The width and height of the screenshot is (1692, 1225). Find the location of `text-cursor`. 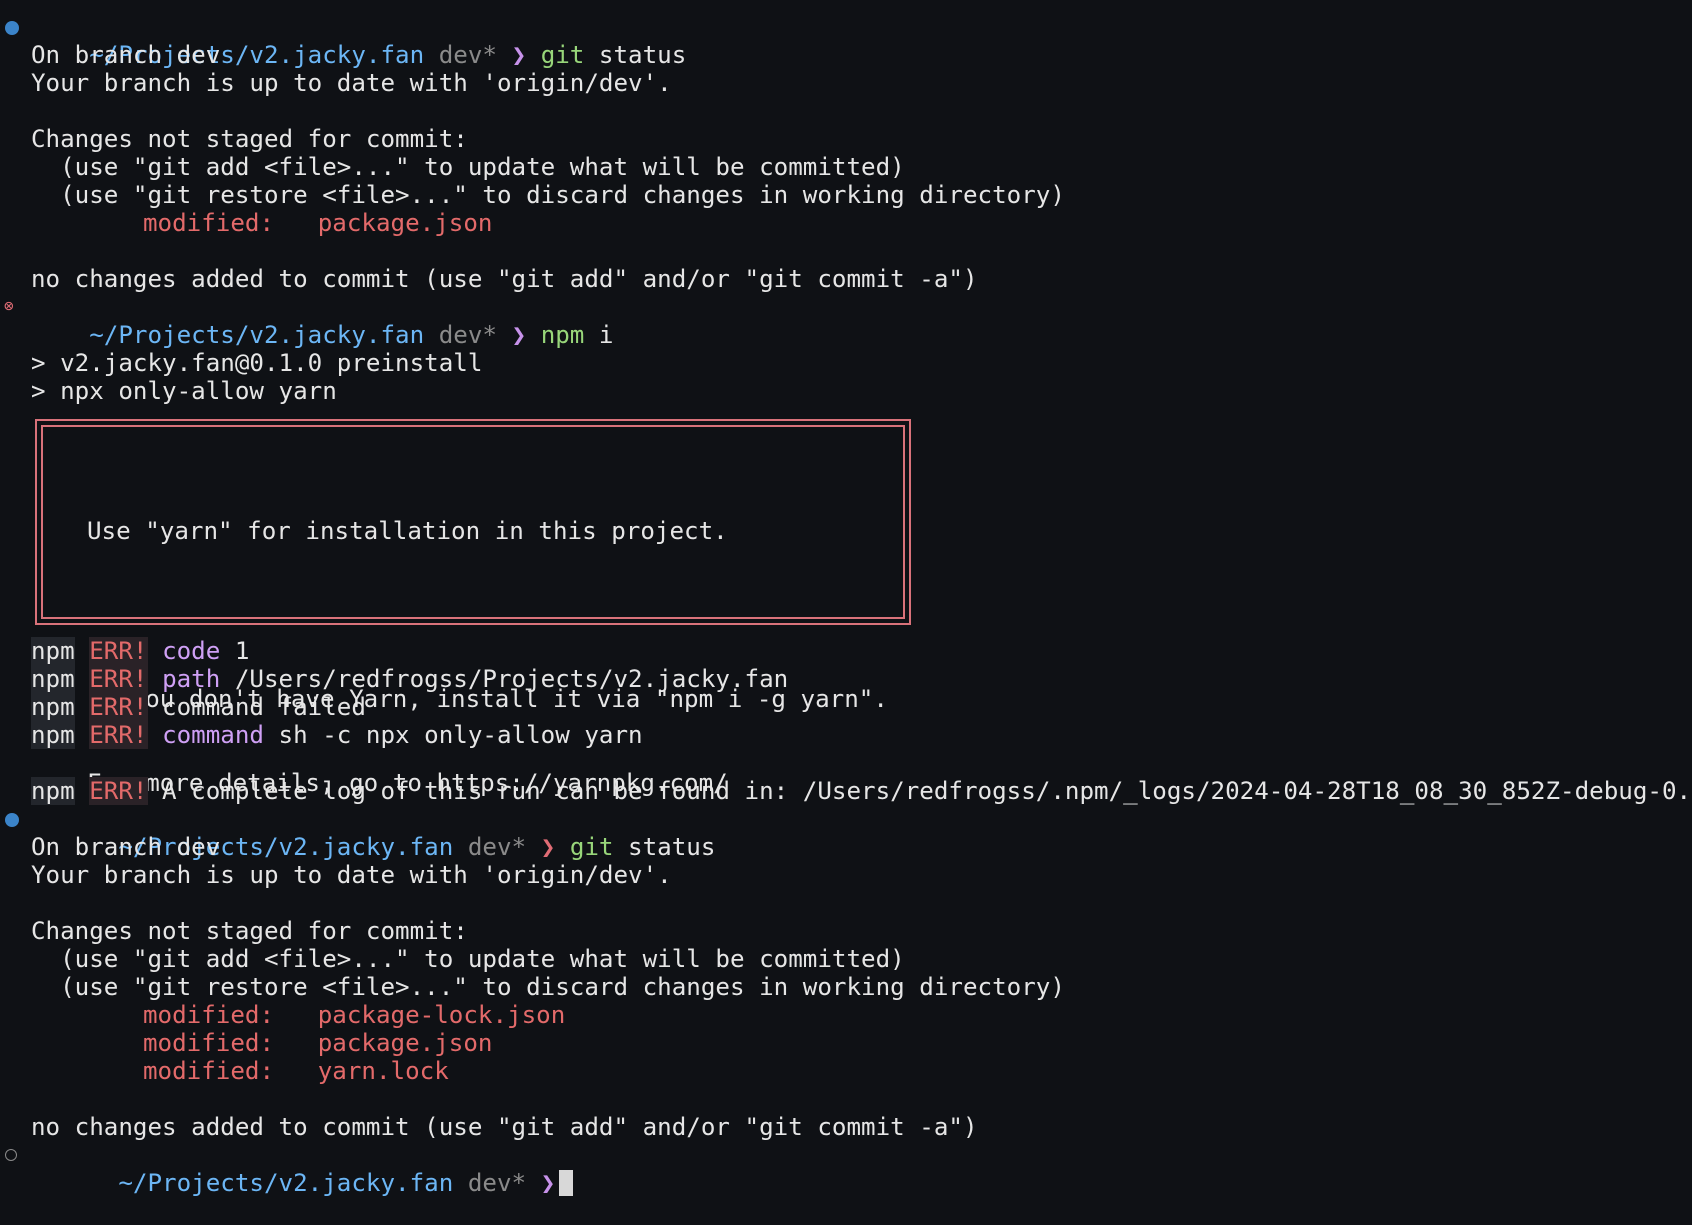

text-cursor is located at coordinates (566, 1183).